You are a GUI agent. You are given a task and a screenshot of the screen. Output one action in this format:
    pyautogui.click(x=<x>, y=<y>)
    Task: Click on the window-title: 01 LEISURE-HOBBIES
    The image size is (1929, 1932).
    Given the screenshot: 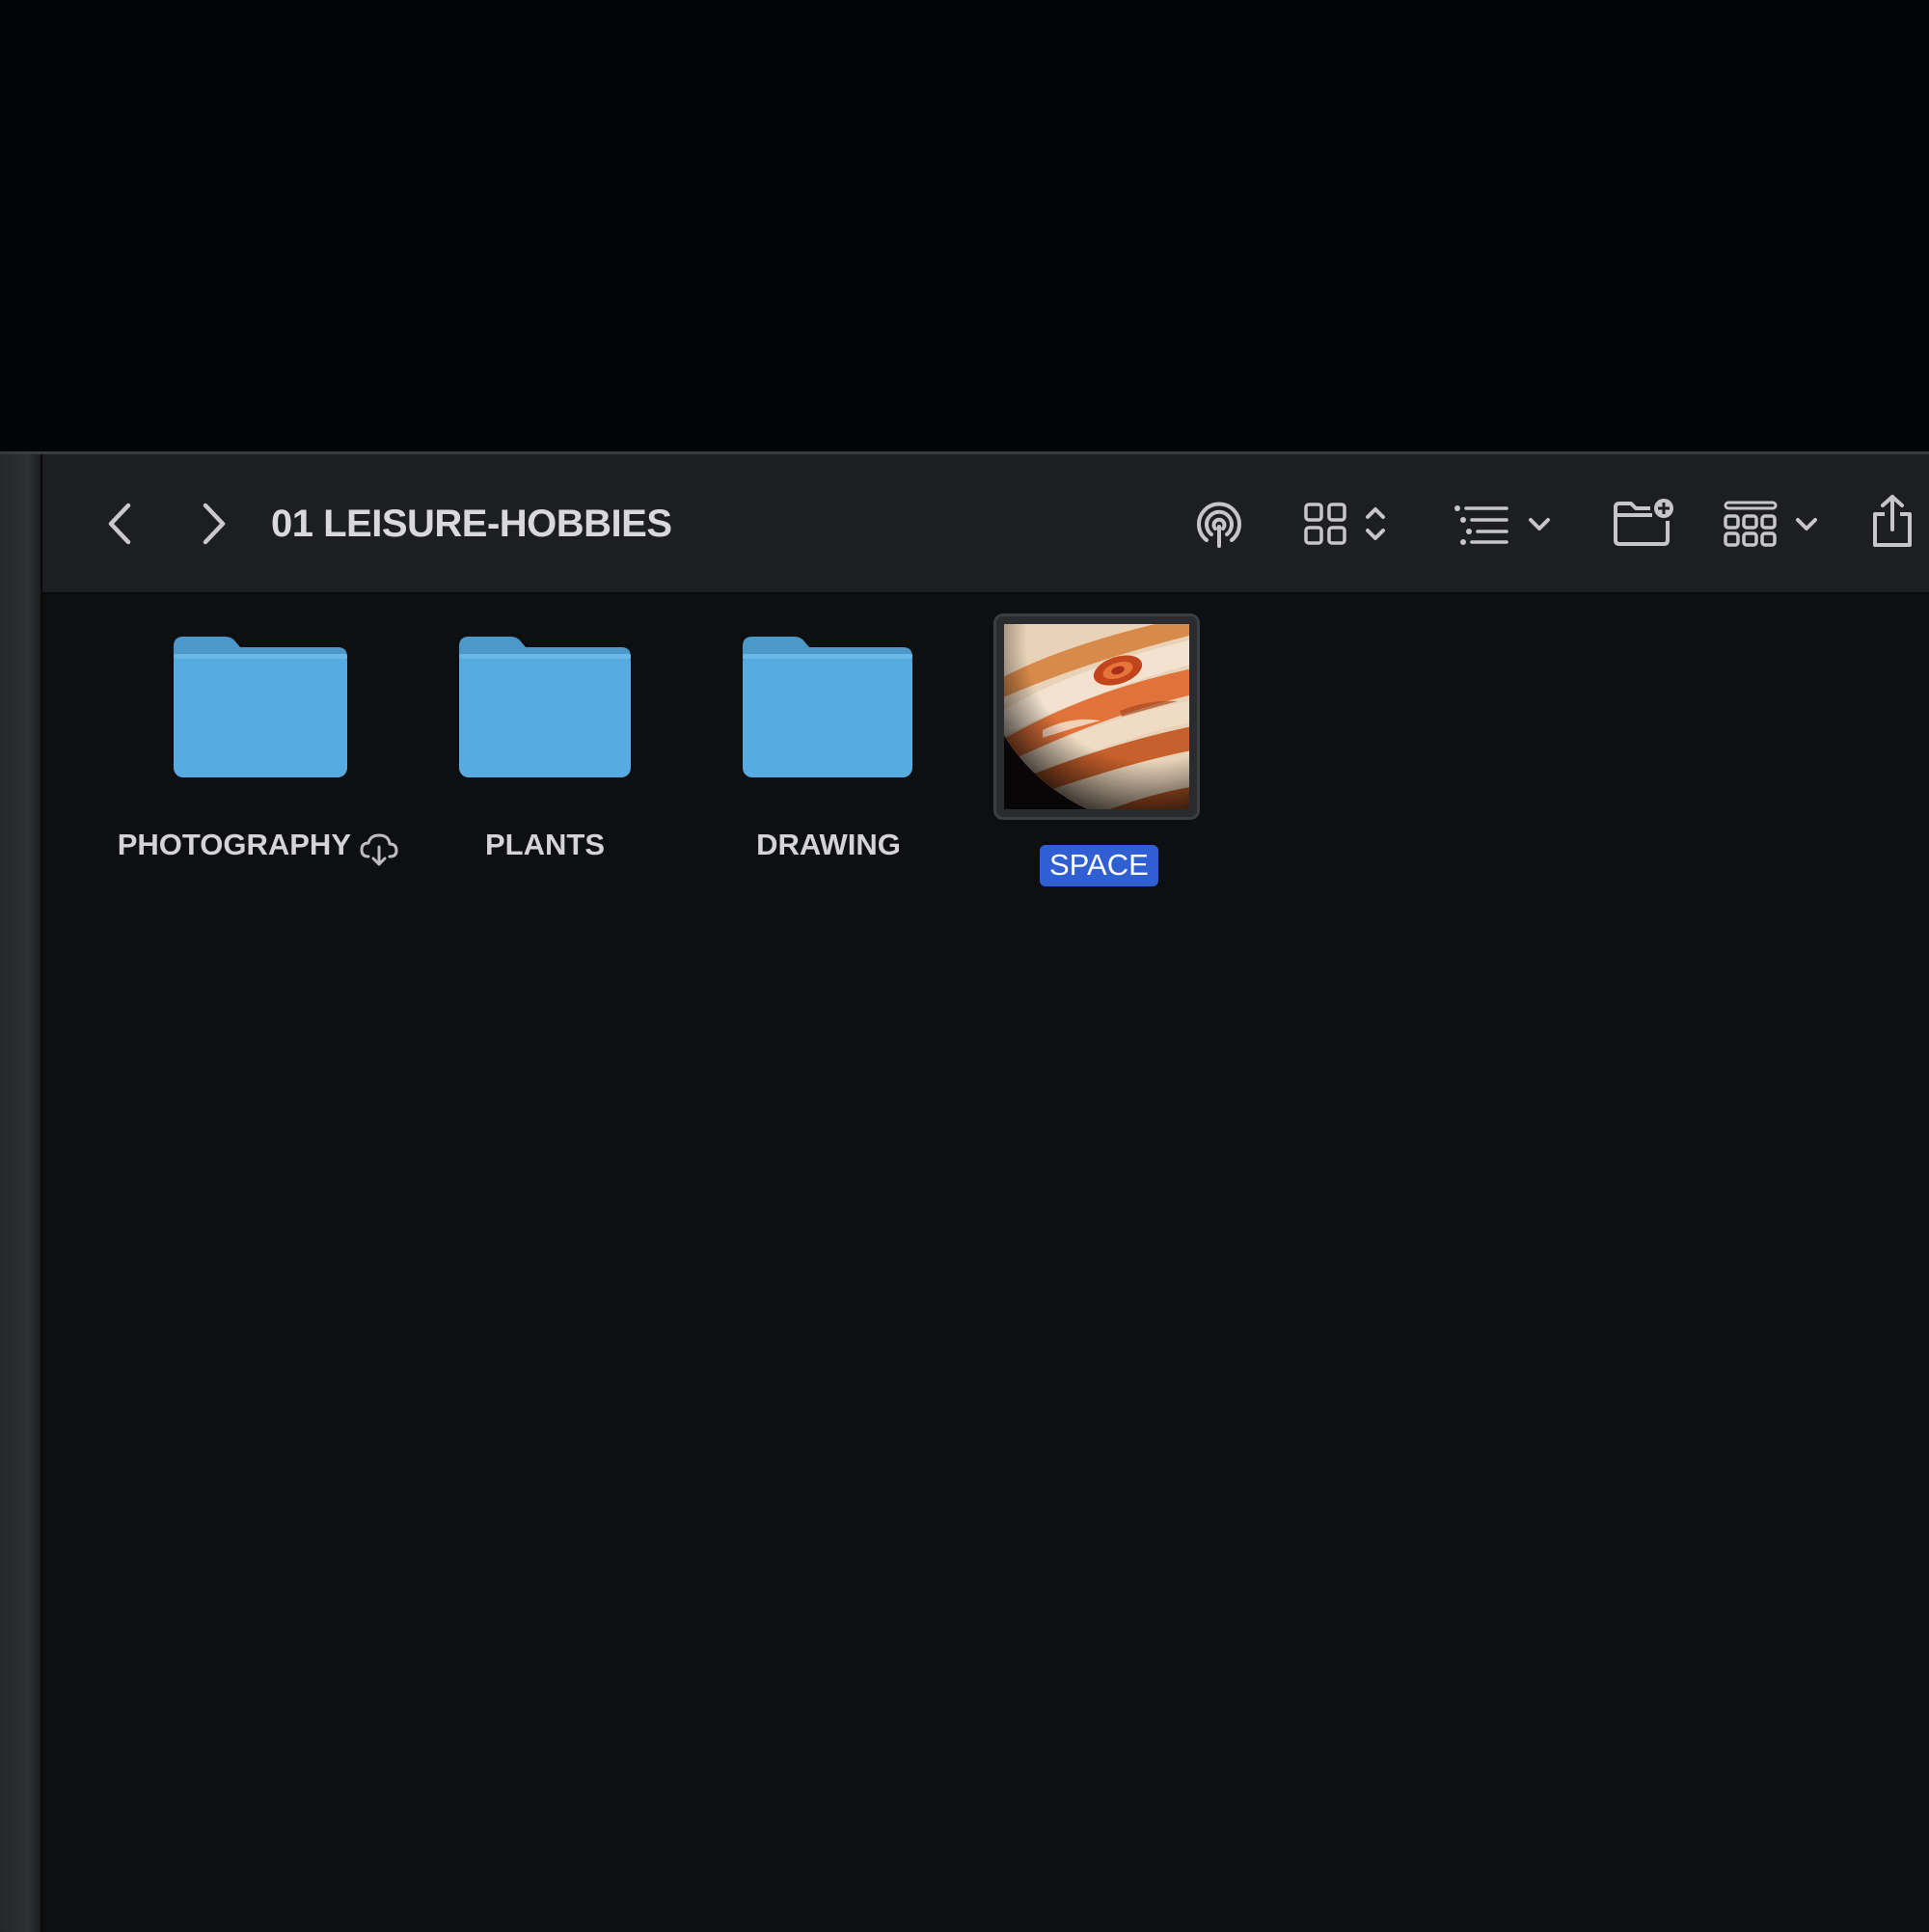 What is the action you would take?
    pyautogui.click(x=472, y=524)
    